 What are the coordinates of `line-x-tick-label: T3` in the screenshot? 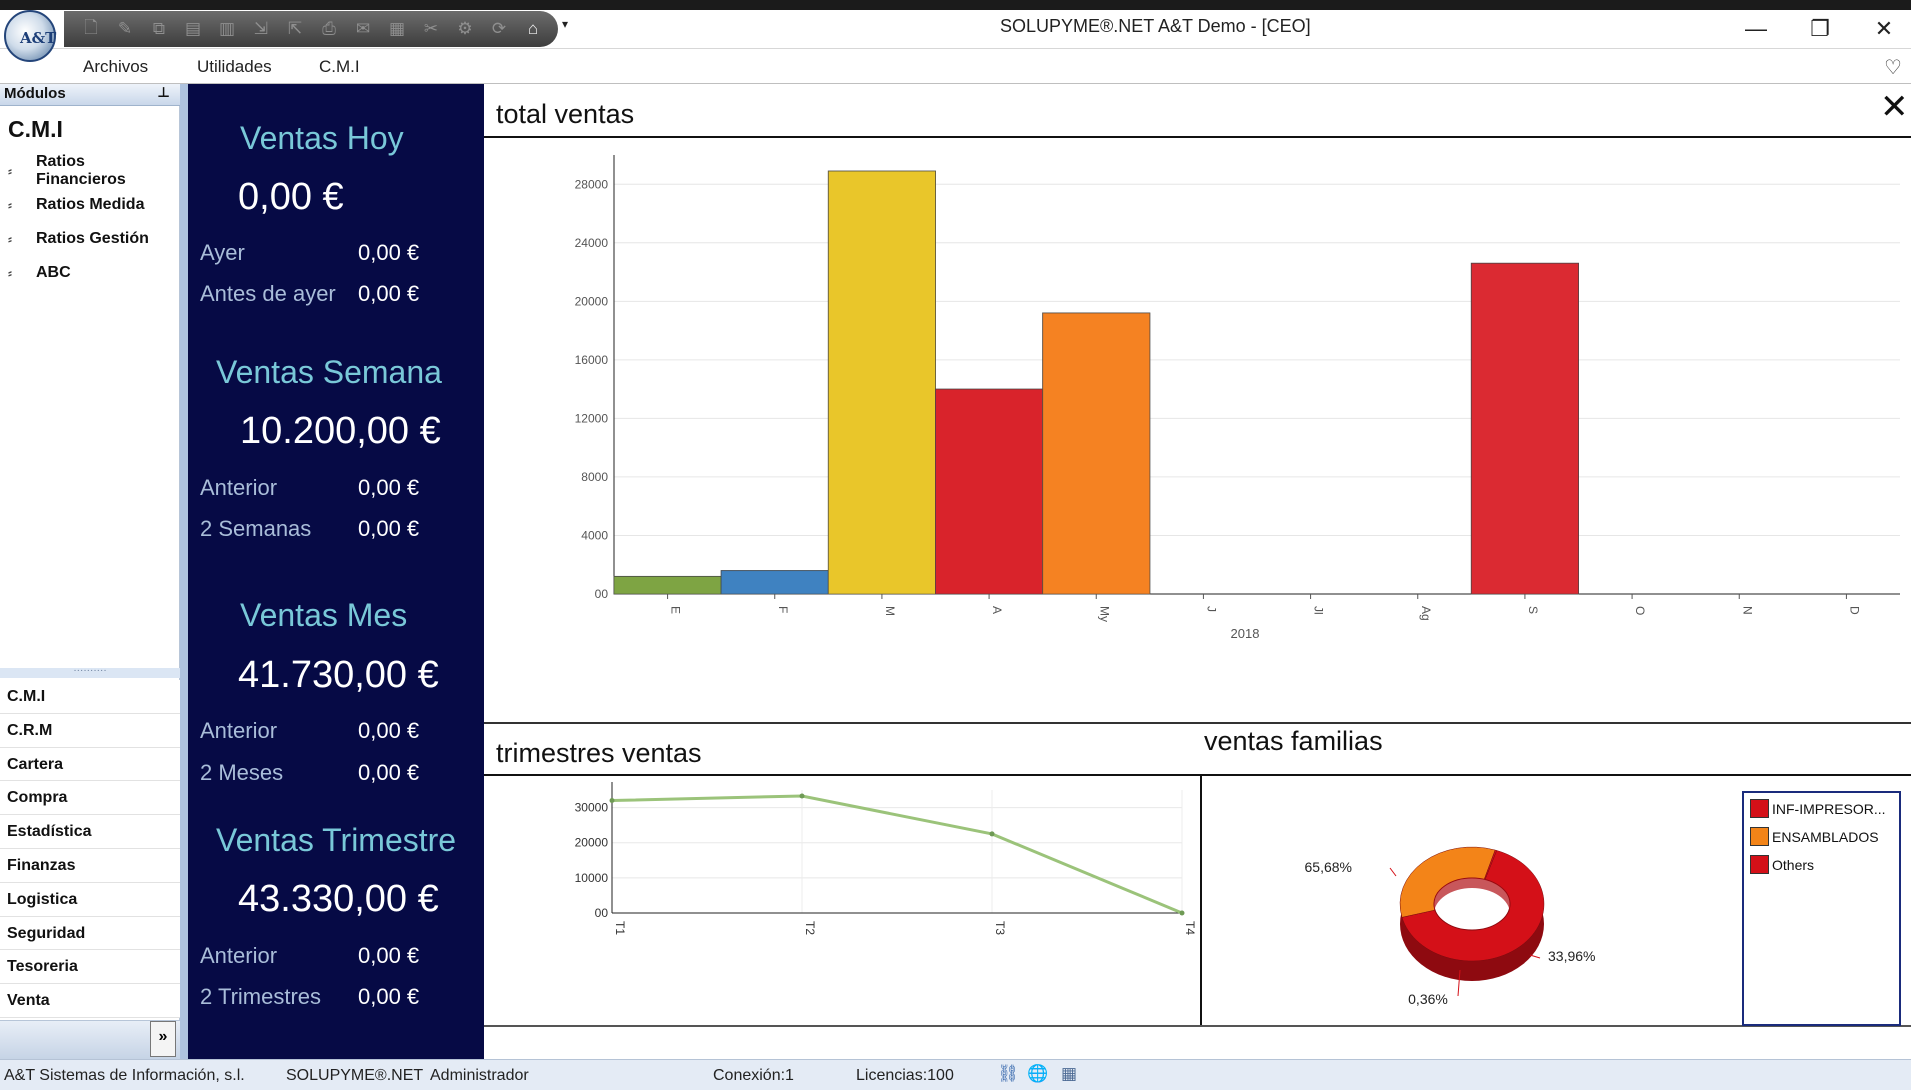 It's located at (1000, 928).